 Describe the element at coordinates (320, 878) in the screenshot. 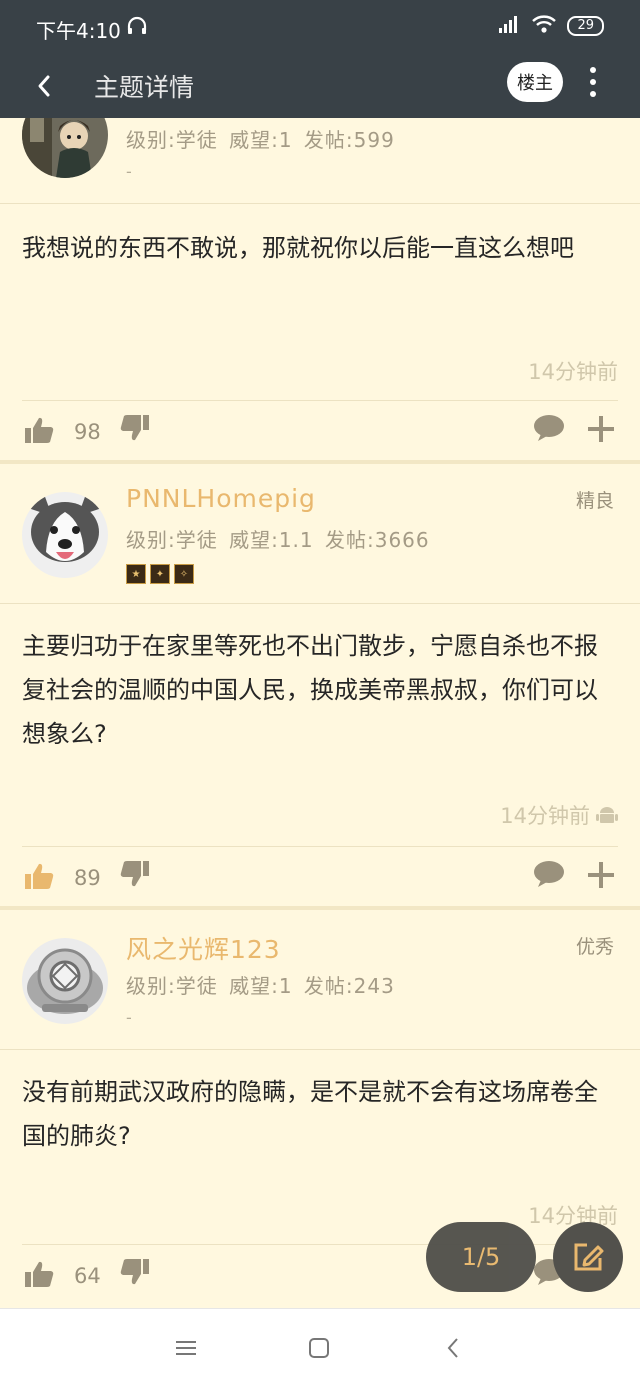

I see `post-actions: 89` at that location.